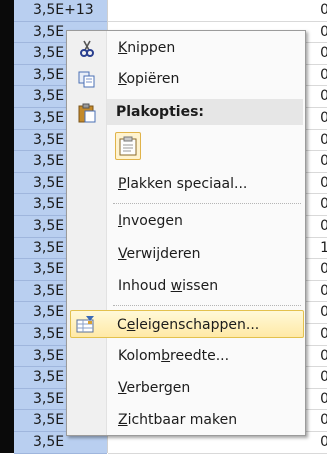 The image size is (327, 454). Describe the element at coordinates (60, 11) in the screenshot. I see `cell-a: 3,5E+13` at that location.